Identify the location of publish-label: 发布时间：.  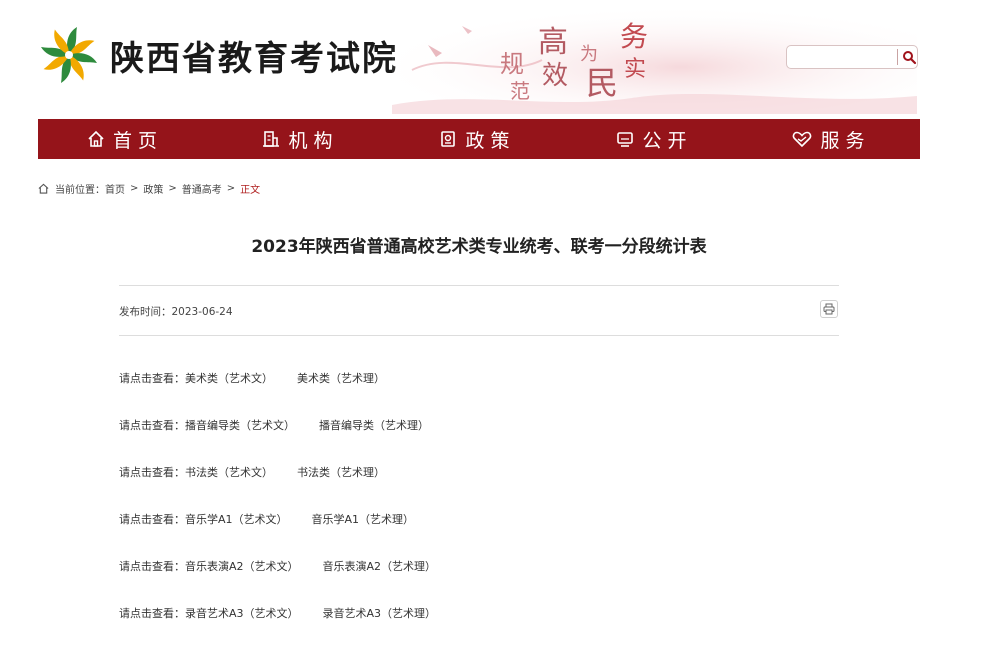
(145, 312).